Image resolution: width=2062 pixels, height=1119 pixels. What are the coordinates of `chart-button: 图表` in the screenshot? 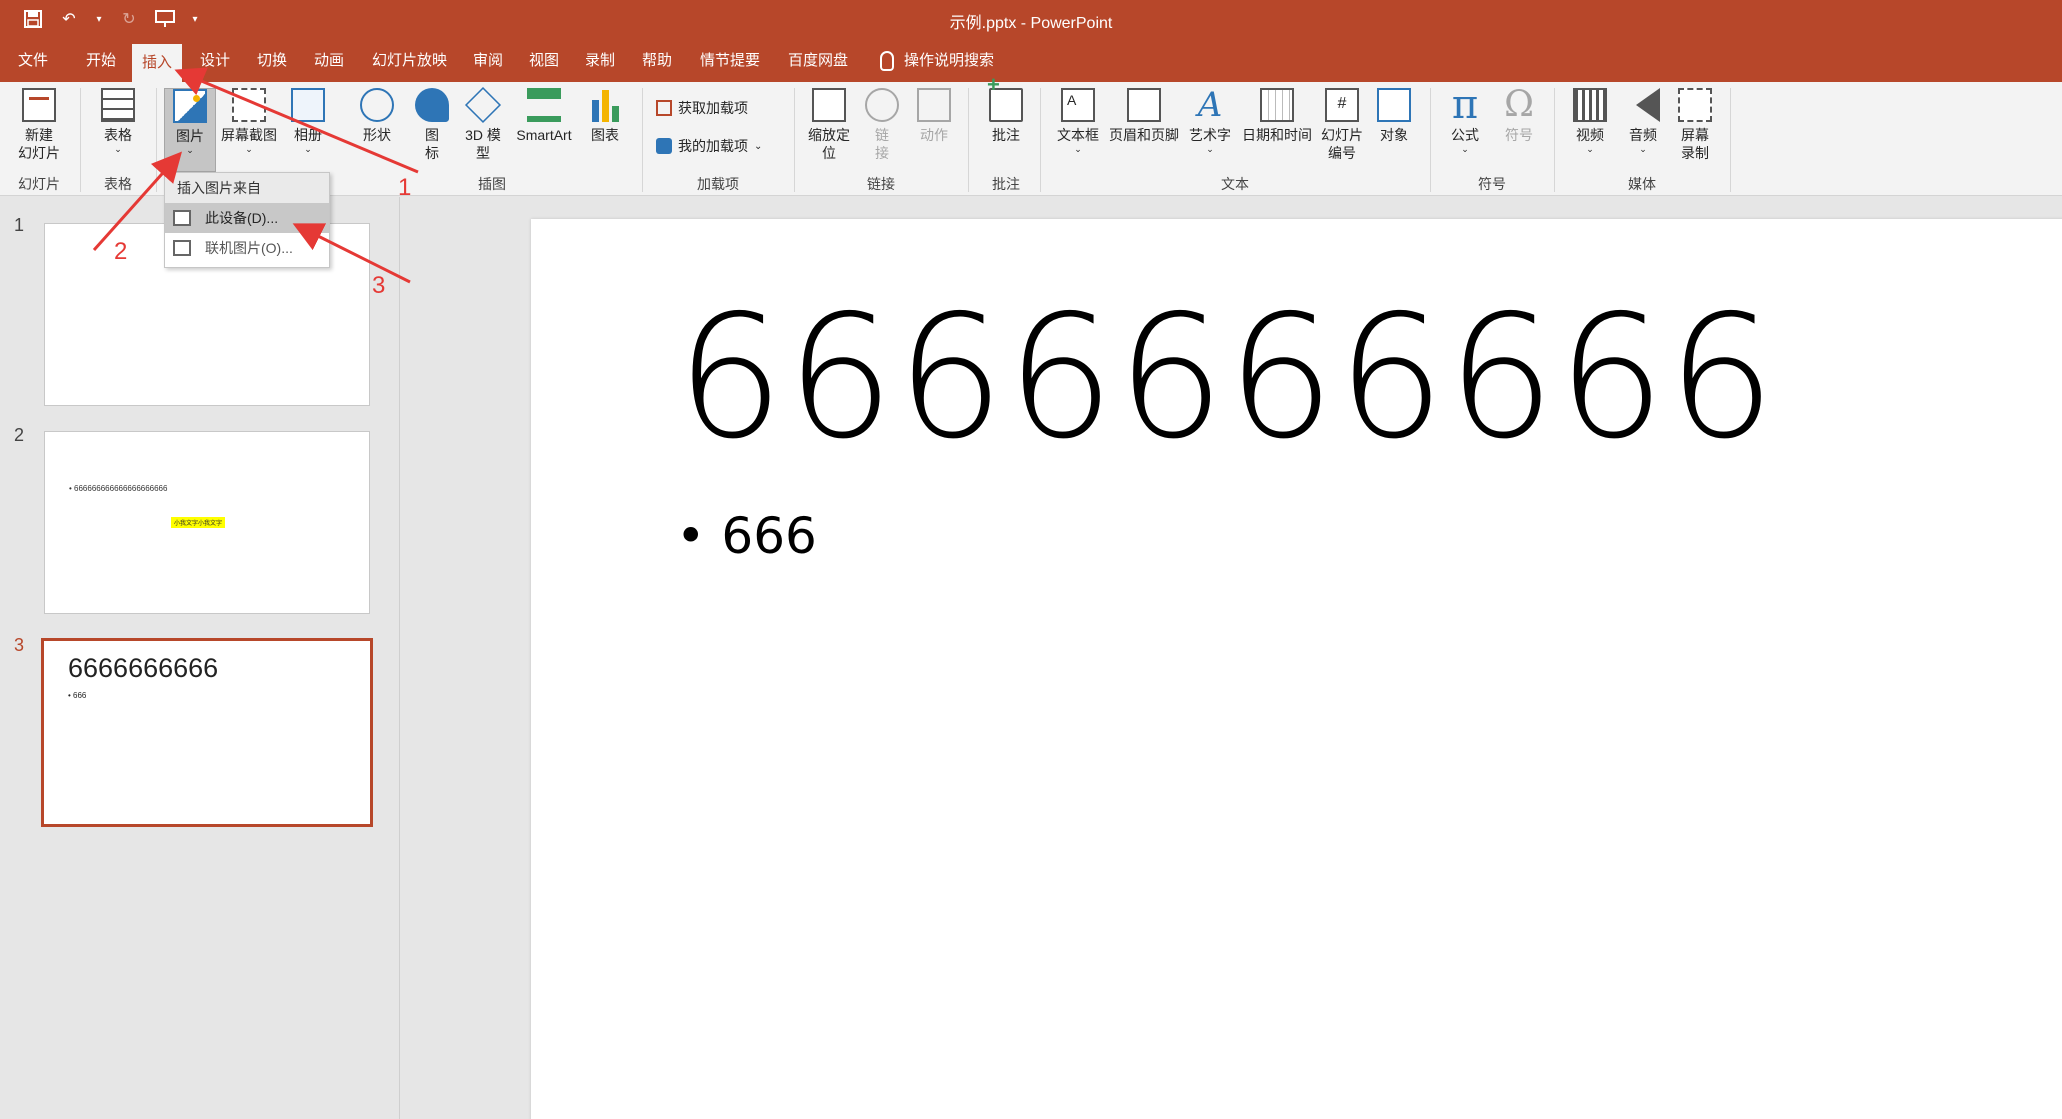 It's located at (605, 116).